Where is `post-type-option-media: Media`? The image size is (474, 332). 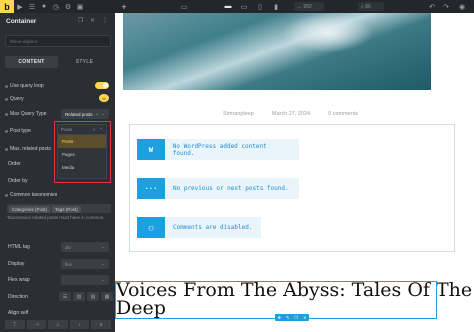
post-type-option-media: Media is located at coordinates (82, 167).